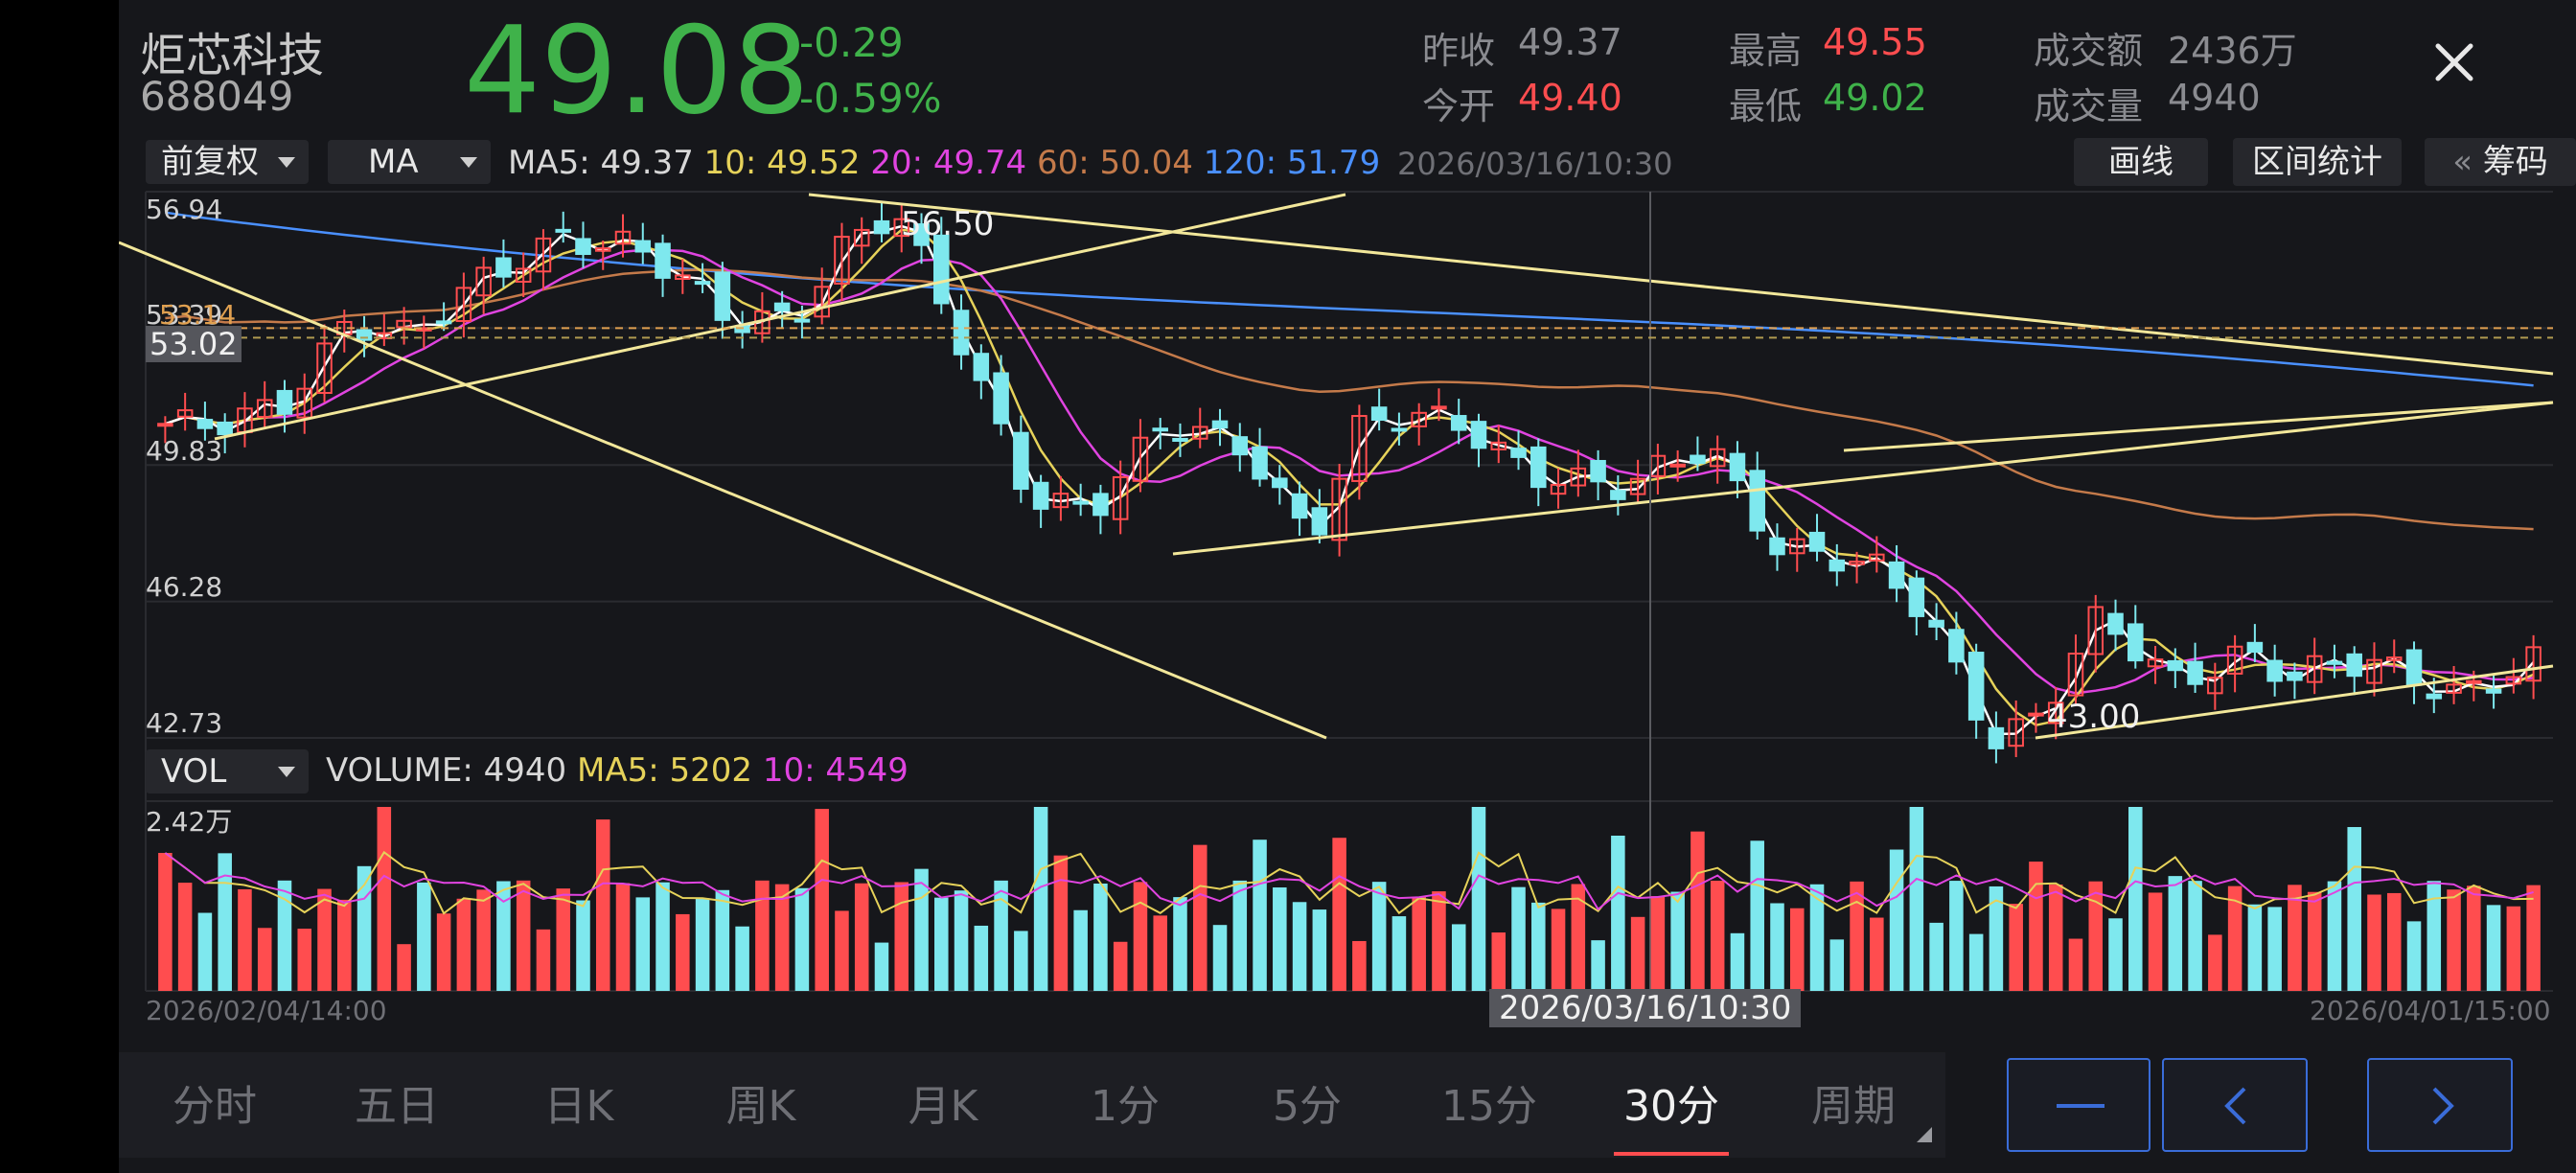 The width and height of the screenshot is (2576, 1173). Describe the element at coordinates (228, 771) in the screenshot. I see `volume-indicator-select: VOL` at that location.